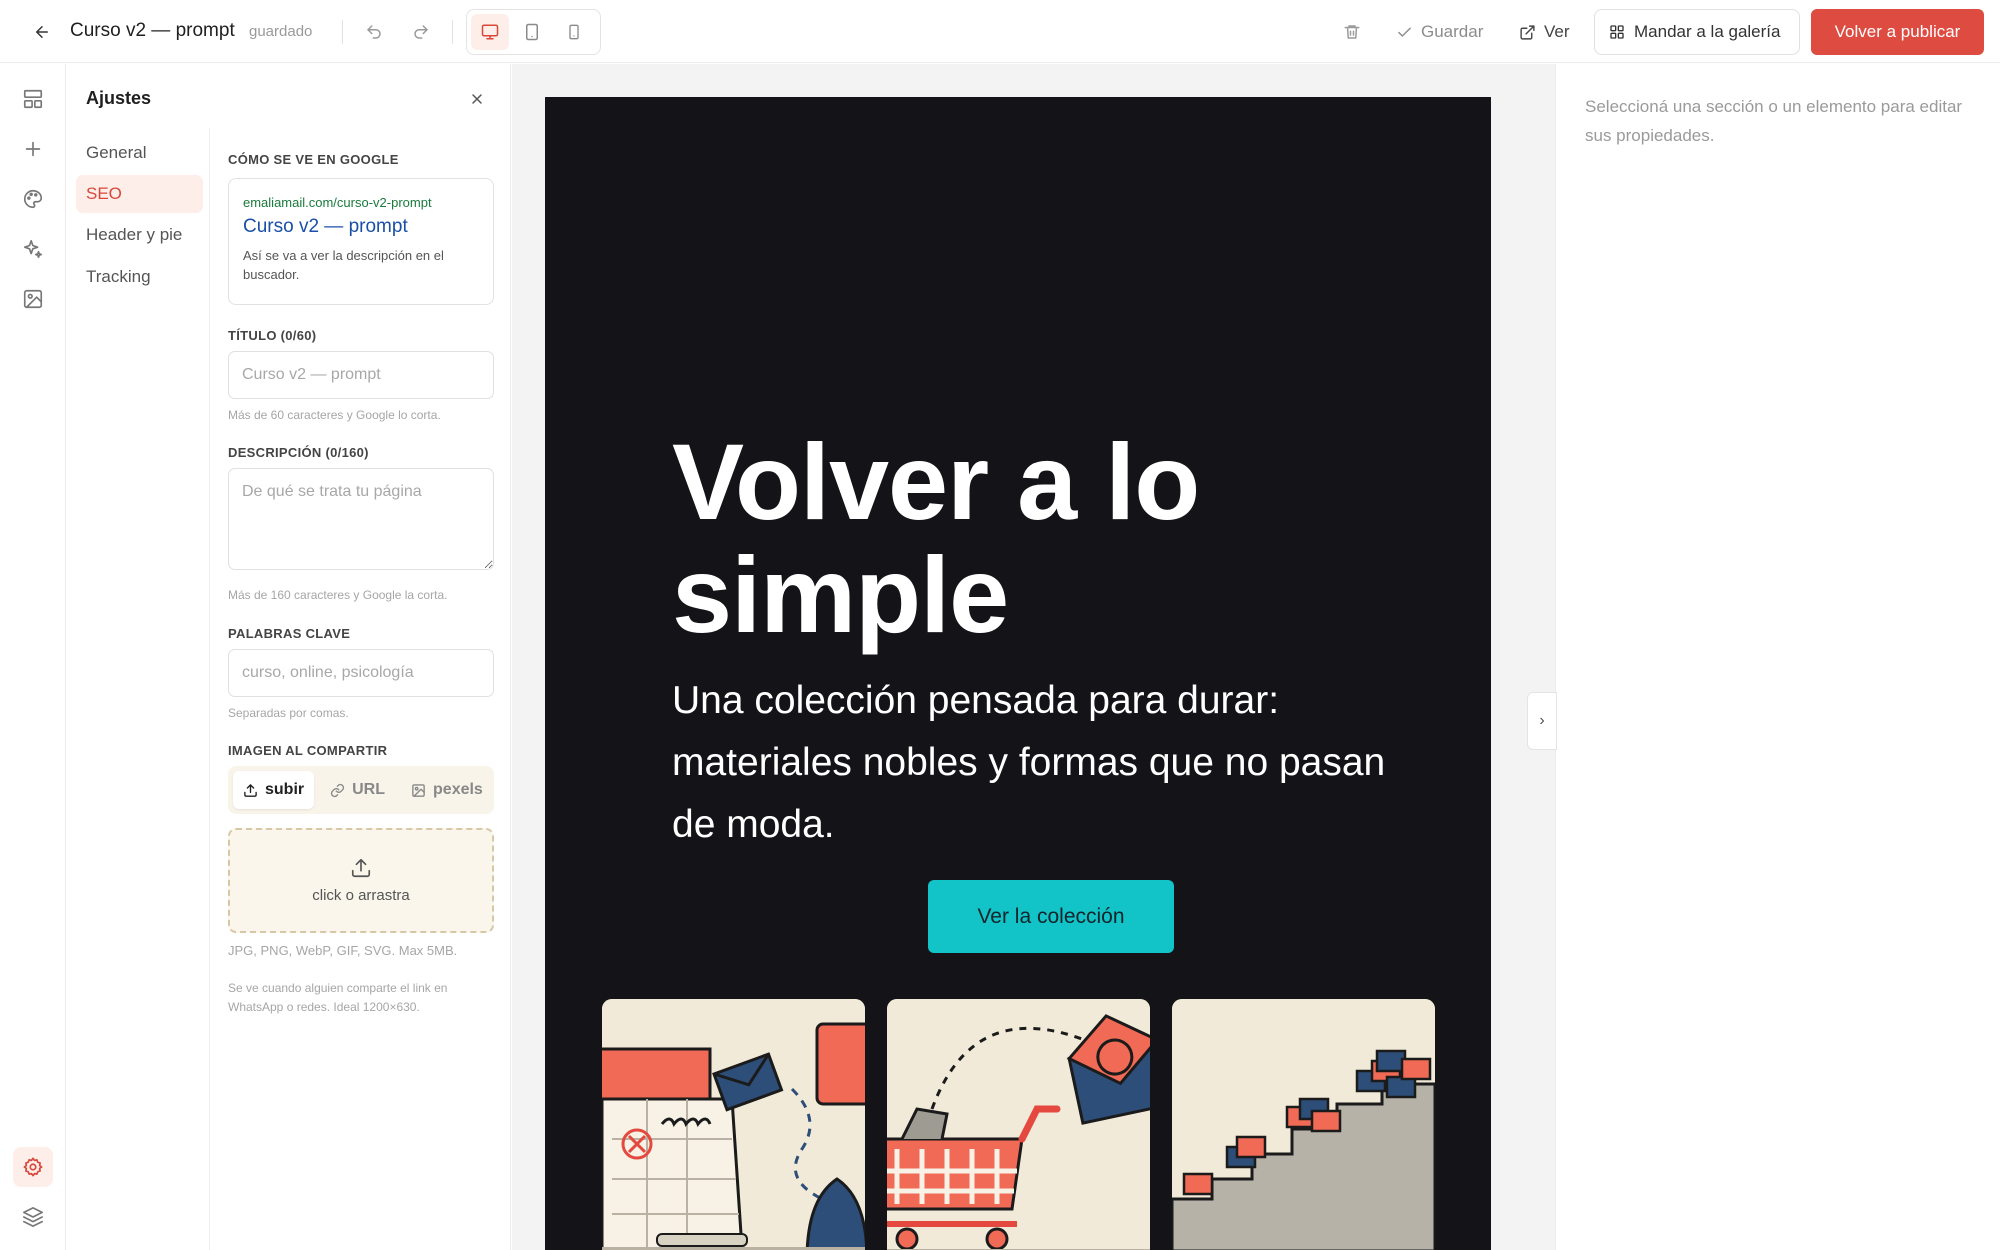 The image size is (2000, 1250). I want to click on mobile-view-button, so click(574, 32).